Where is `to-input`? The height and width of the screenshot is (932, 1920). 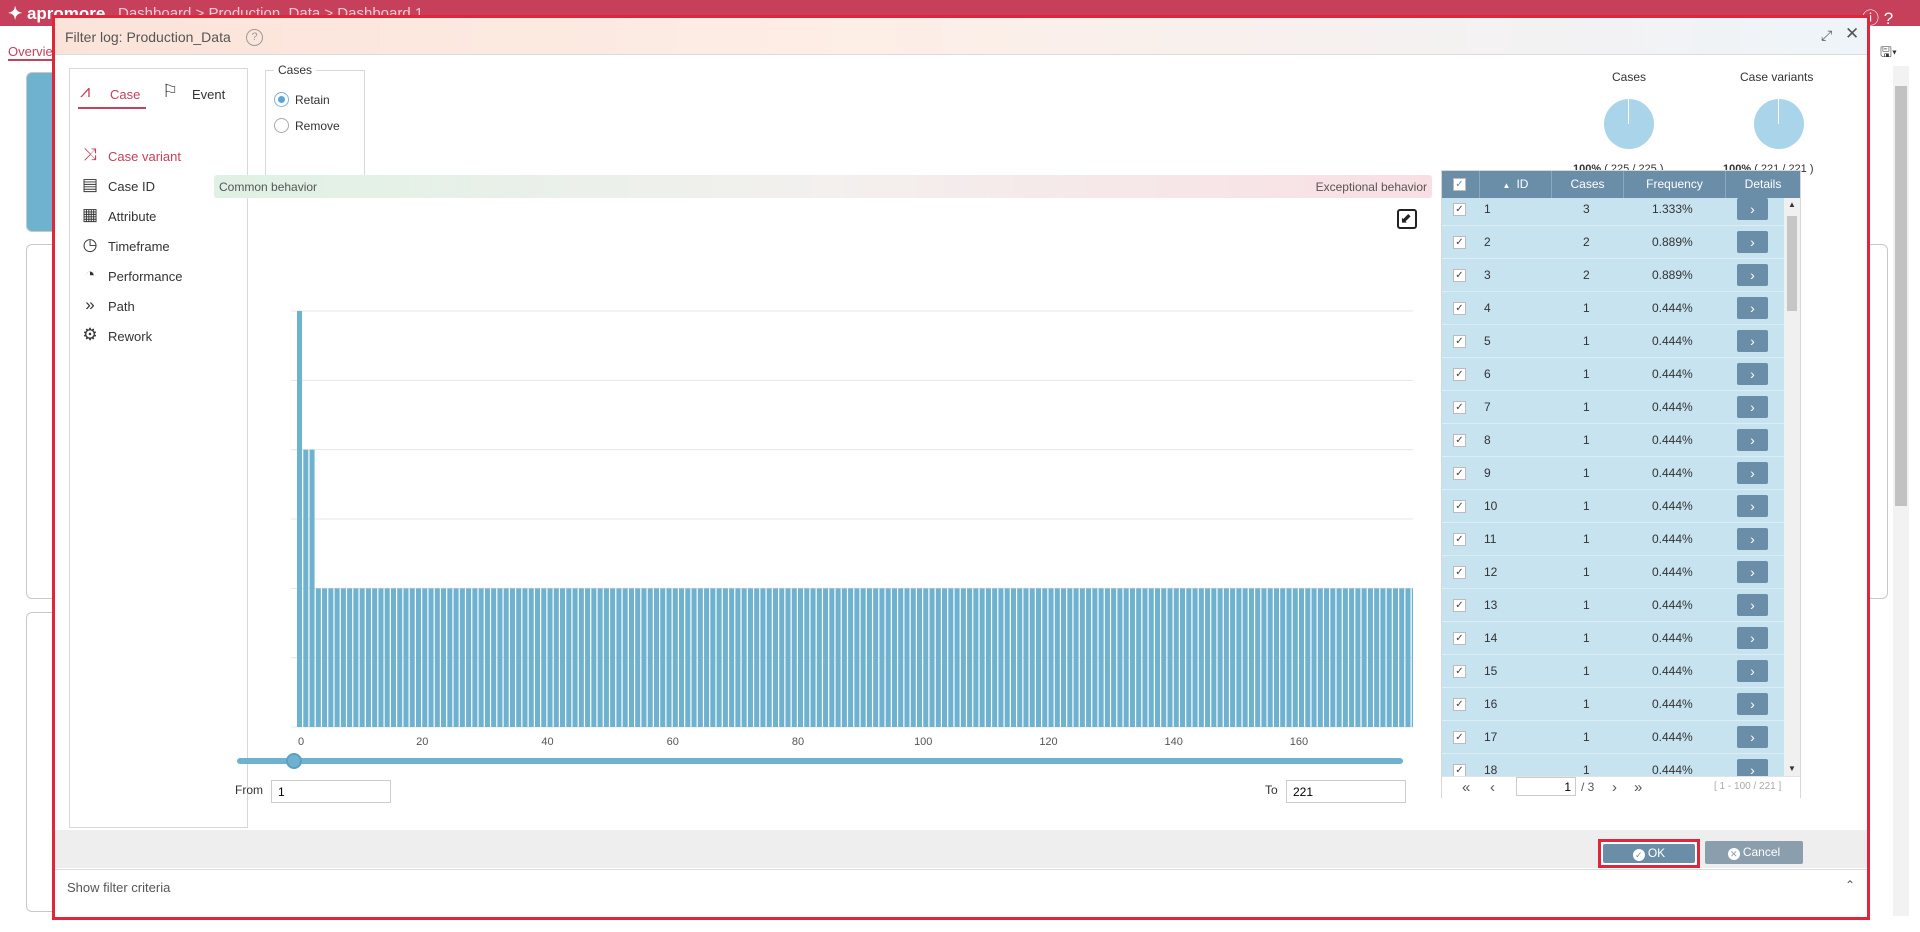 to-input is located at coordinates (1346, 791).